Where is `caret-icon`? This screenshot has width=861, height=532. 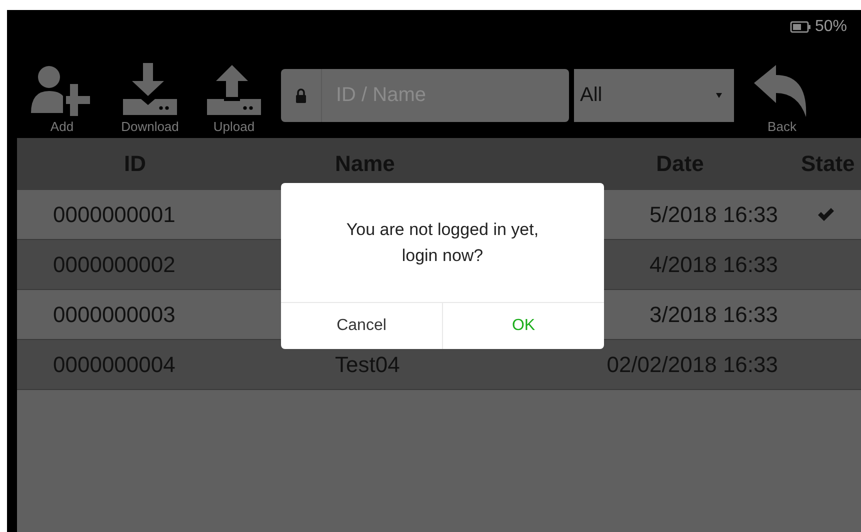 caret-icon is located at coordinates (719, 95).